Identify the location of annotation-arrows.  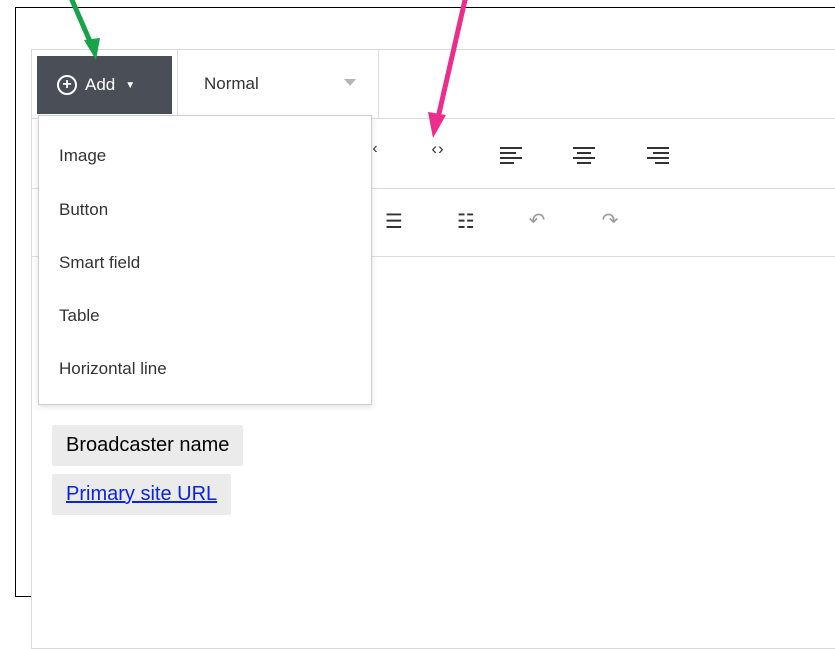
(268, 69).